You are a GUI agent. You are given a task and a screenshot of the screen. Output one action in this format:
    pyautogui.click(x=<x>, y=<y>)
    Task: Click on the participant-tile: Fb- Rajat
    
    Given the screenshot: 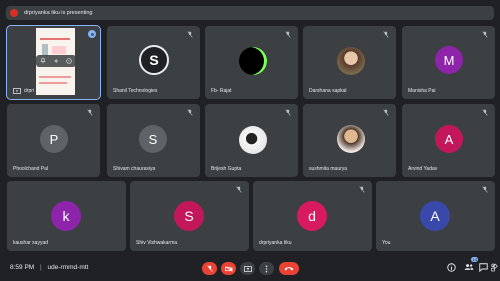 What is the action you would take?
    pyautogui.click(x=251, y=62)
    